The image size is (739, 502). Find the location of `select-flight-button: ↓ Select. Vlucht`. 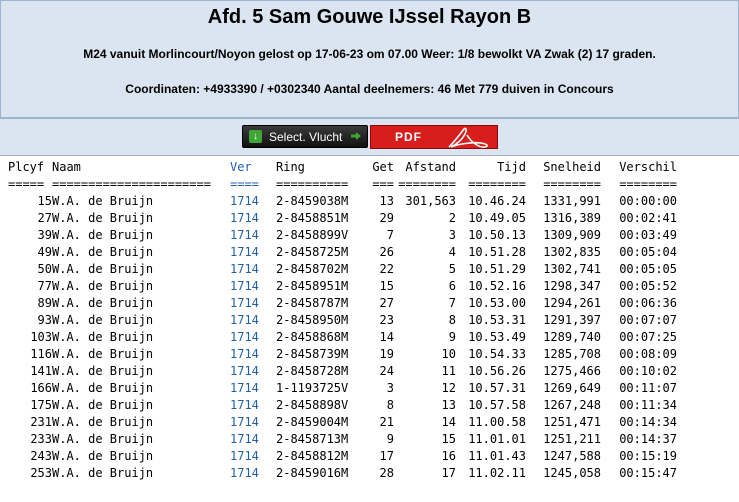

select-flight-button: ↓ Select. Vlucht is located at coordinates (305, 136).